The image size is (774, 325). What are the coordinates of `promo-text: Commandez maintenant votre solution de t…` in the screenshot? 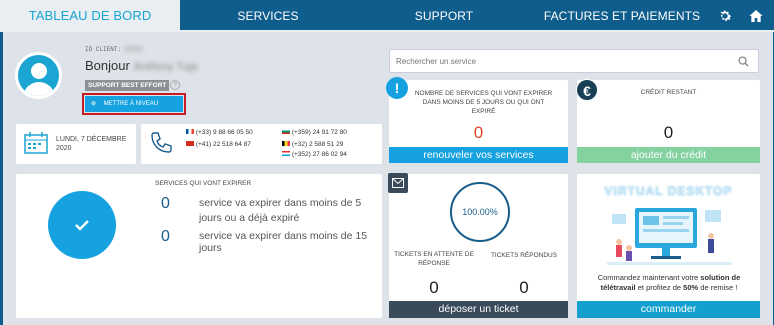 It's located at (669, 282).